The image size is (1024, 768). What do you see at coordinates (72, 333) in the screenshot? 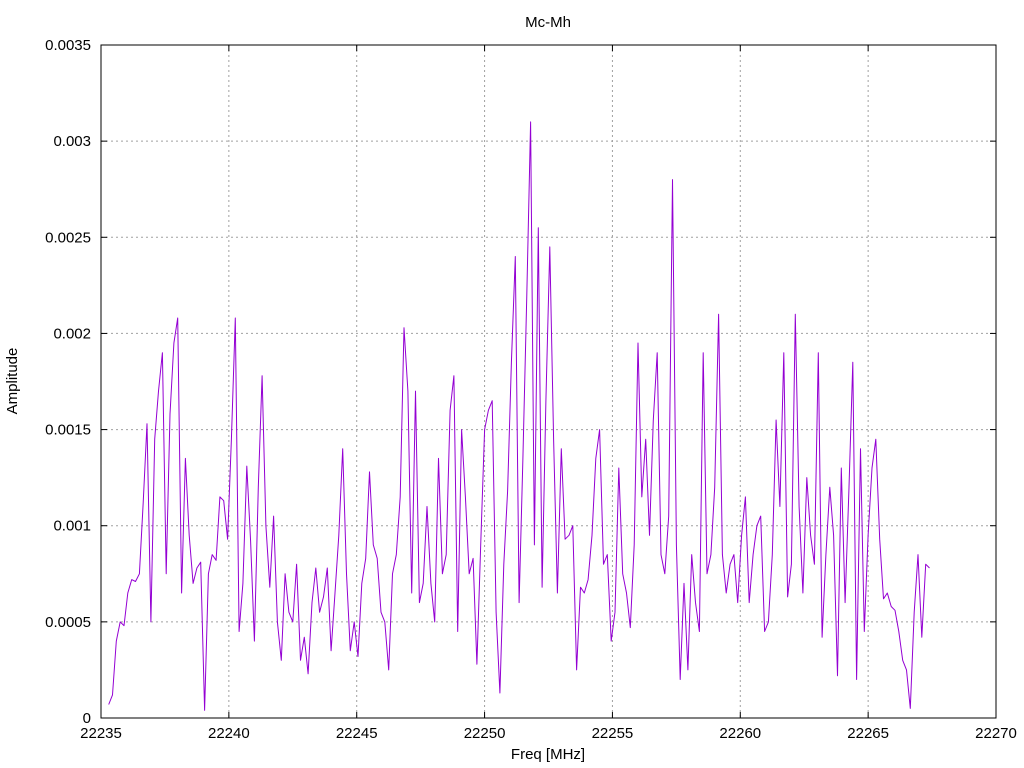
I see `y-tick-label: 0.002` at bounding box center [72, 333].